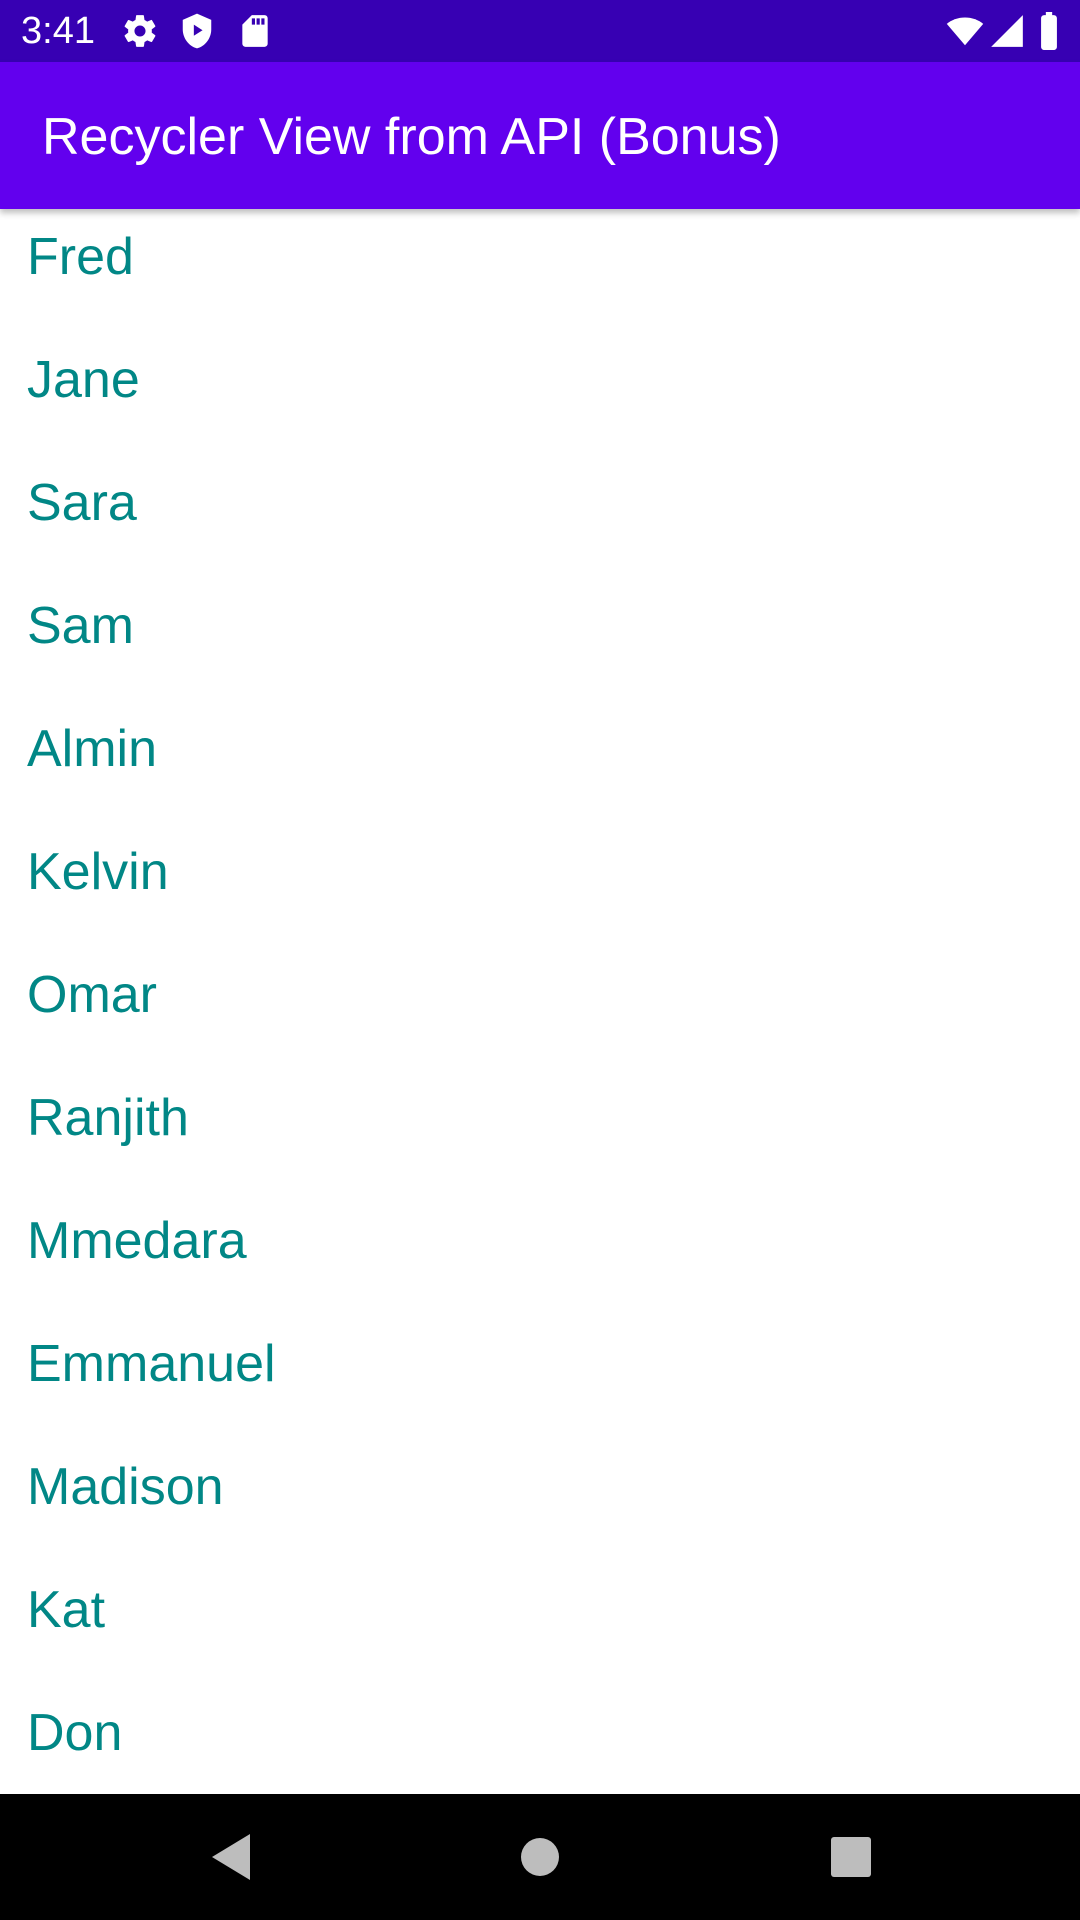 The height and width of the screenshot is (1920, 1080). What do you see at coordinates (92, 749) in the screenshot?
I see `list-item-label: Almin` at bounding box center [92, 749].